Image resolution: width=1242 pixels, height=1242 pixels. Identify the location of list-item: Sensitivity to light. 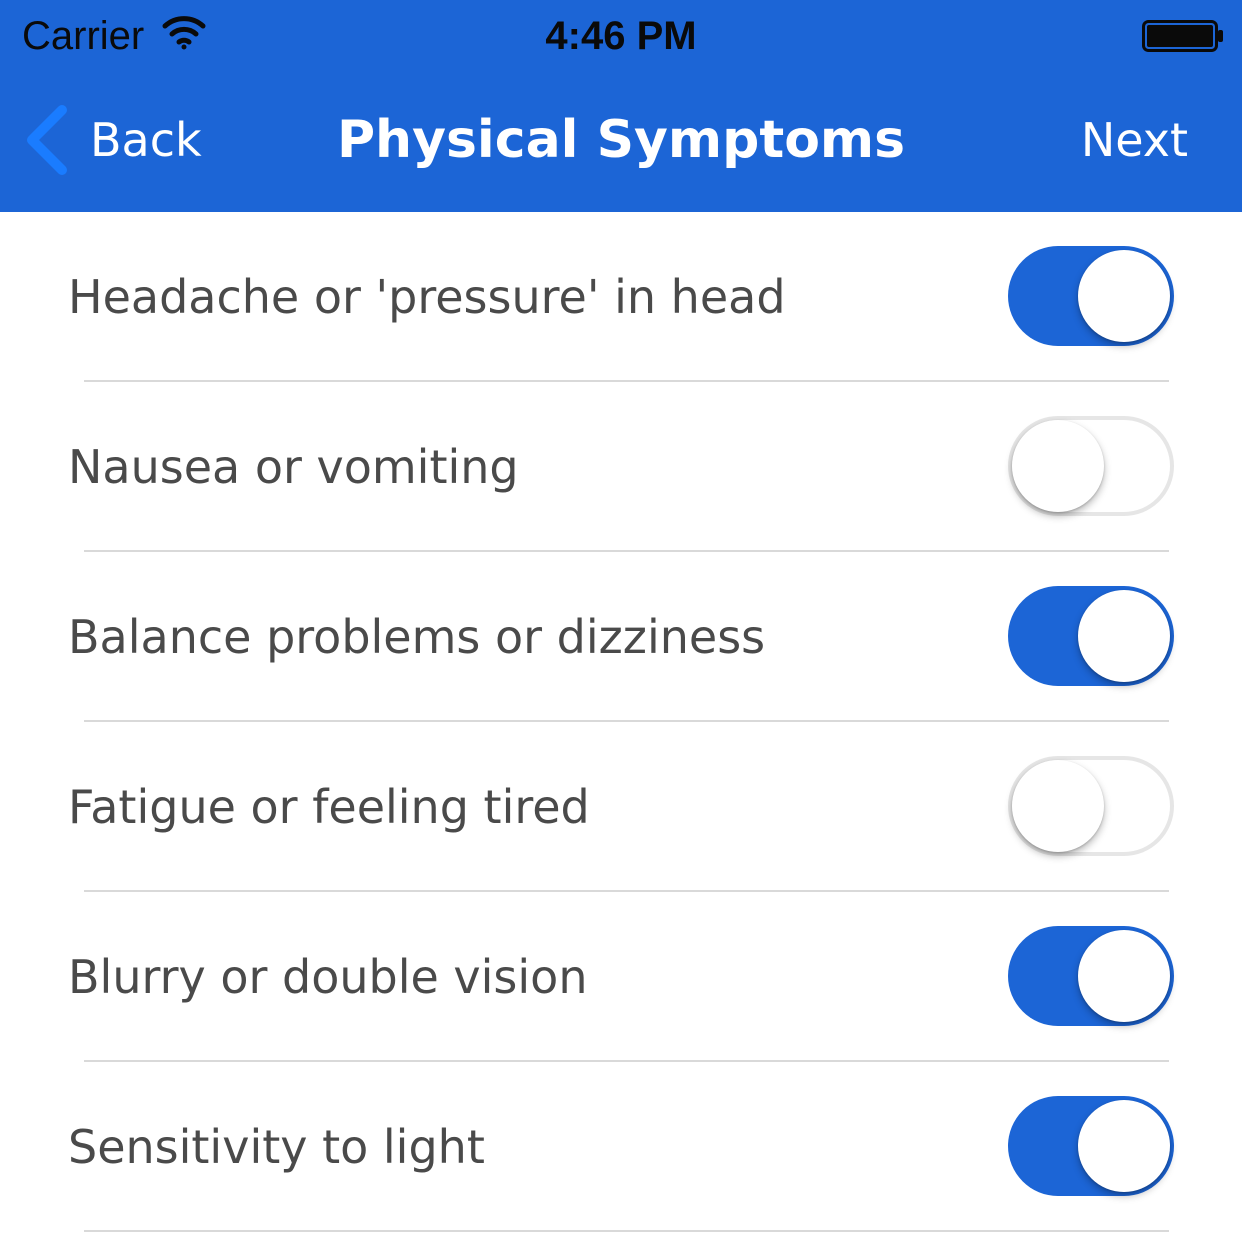
(621, 1147).